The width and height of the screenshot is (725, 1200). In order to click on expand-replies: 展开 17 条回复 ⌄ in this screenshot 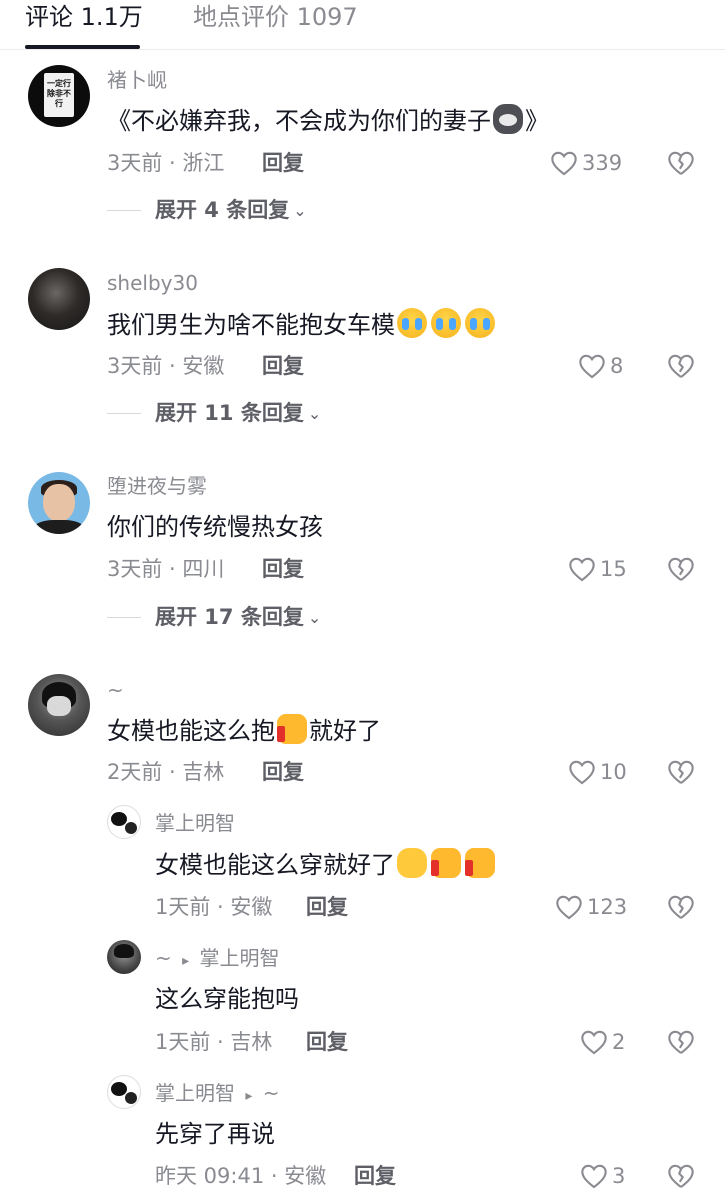, I will do `click(214, 617)`.